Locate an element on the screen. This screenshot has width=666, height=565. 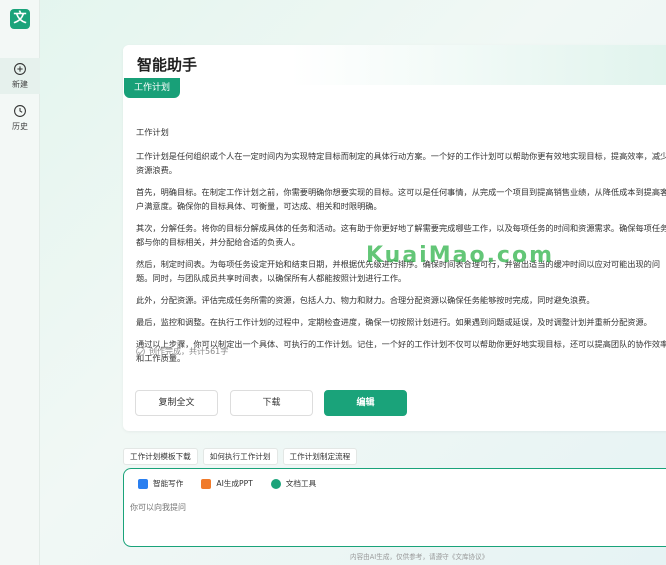
tool-doc-tools: 文档工具 is located at coordinates (293, 483).